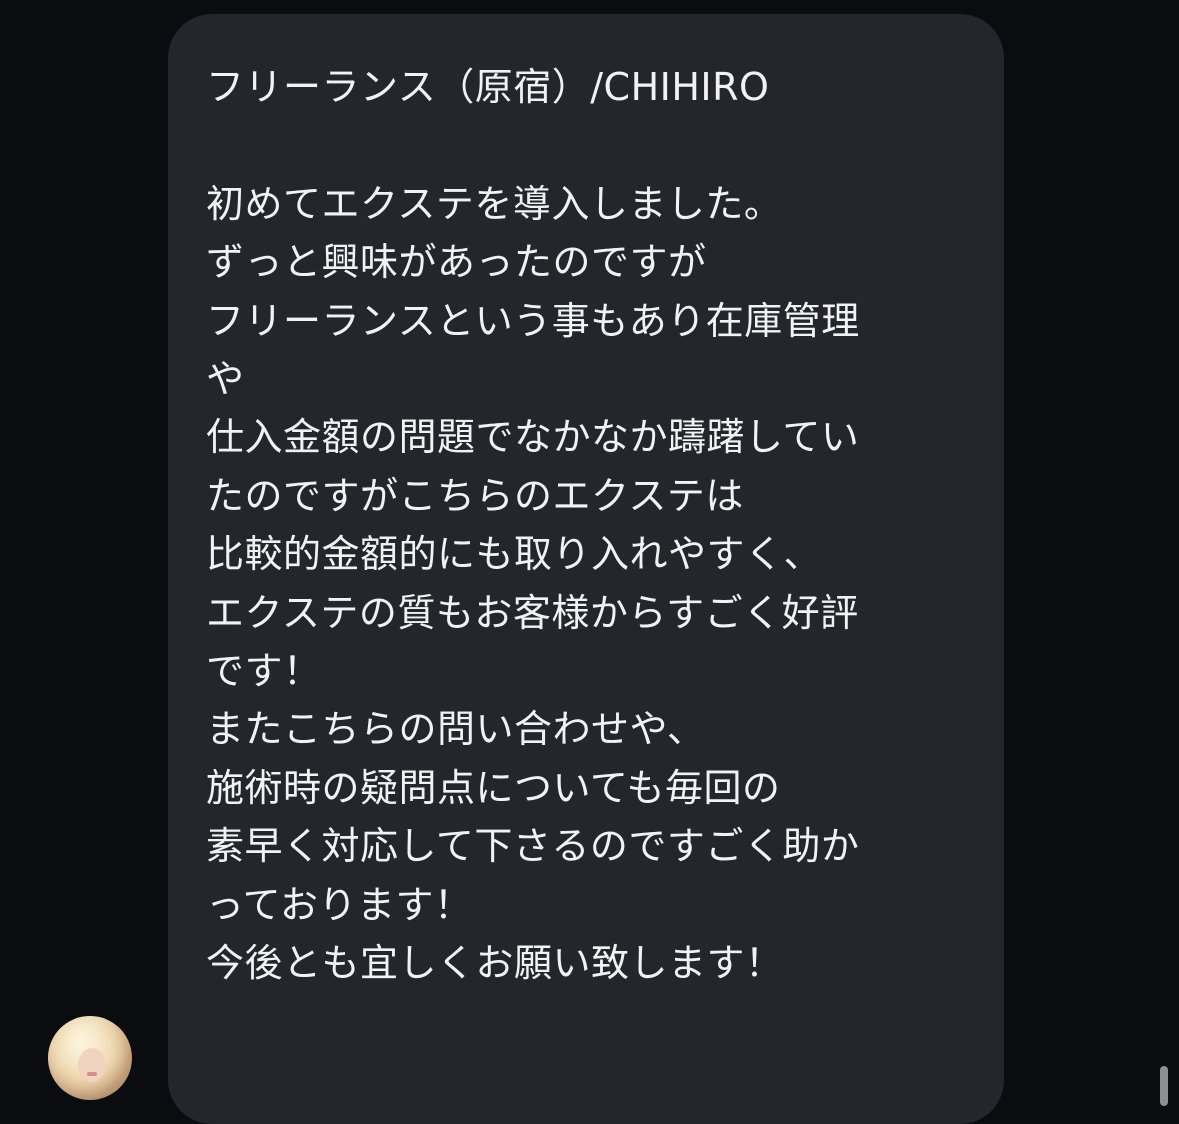  I want to click on message-line: たのですがこちらのエクステは, so click(475, 495).